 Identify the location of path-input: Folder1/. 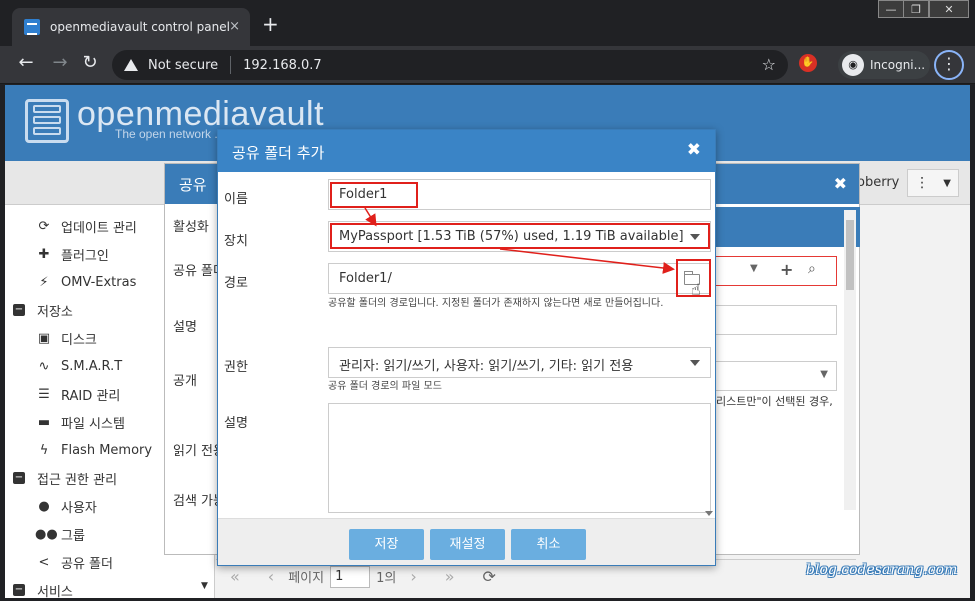
(519, 278).